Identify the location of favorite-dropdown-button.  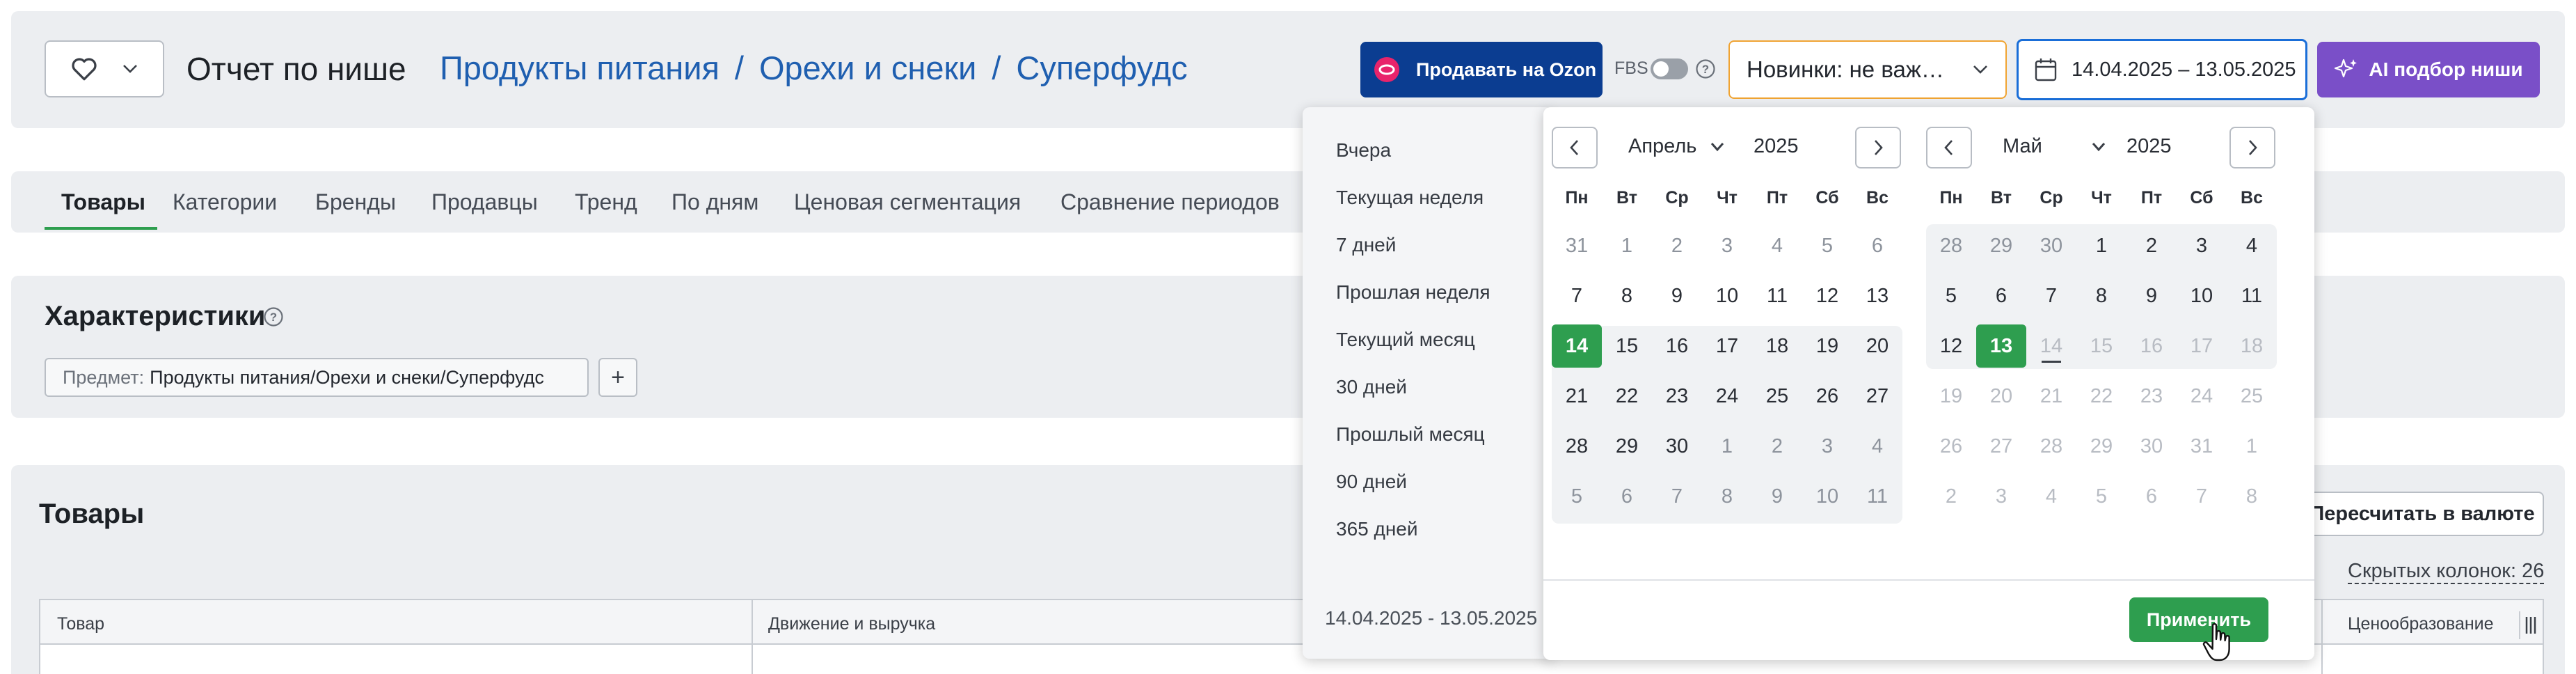
(104, 68).